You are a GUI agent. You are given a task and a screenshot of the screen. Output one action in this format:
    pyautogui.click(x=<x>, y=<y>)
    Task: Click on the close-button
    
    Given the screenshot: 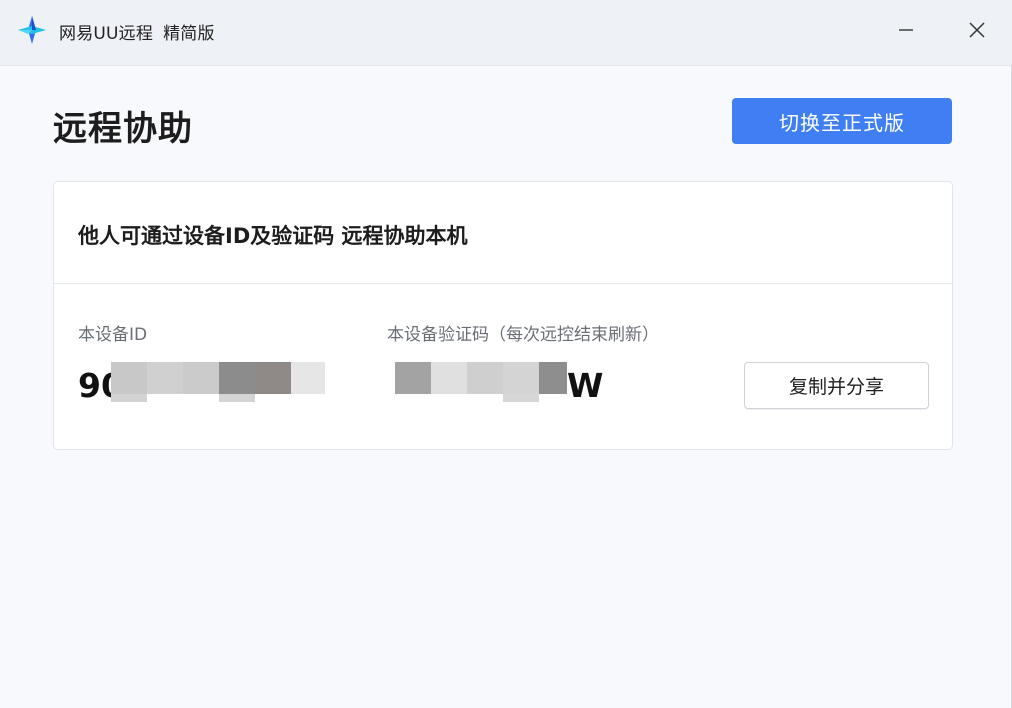 What is the action you would take?
    pyautogui.click(x=977, y=30)
    